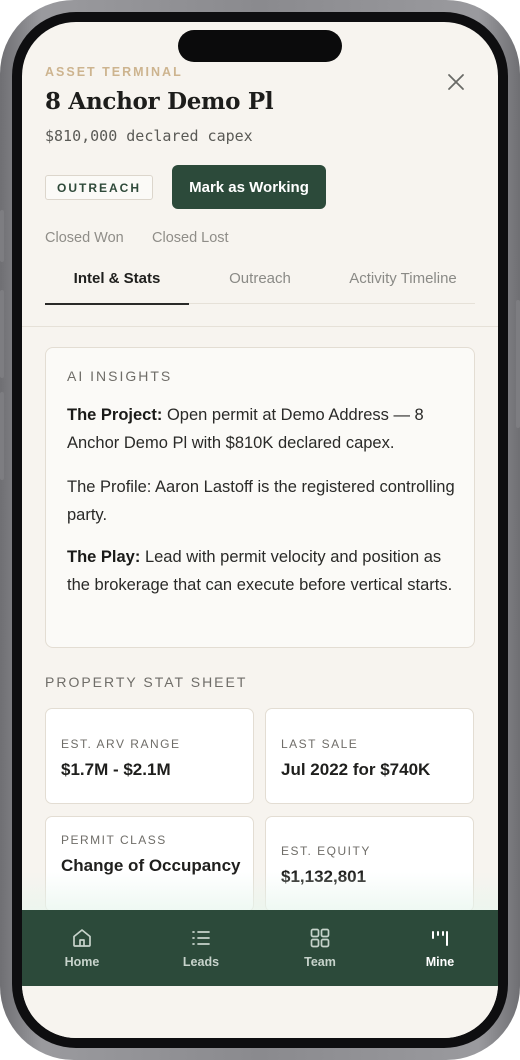  I want to click on close-icon, so click(456, 82).